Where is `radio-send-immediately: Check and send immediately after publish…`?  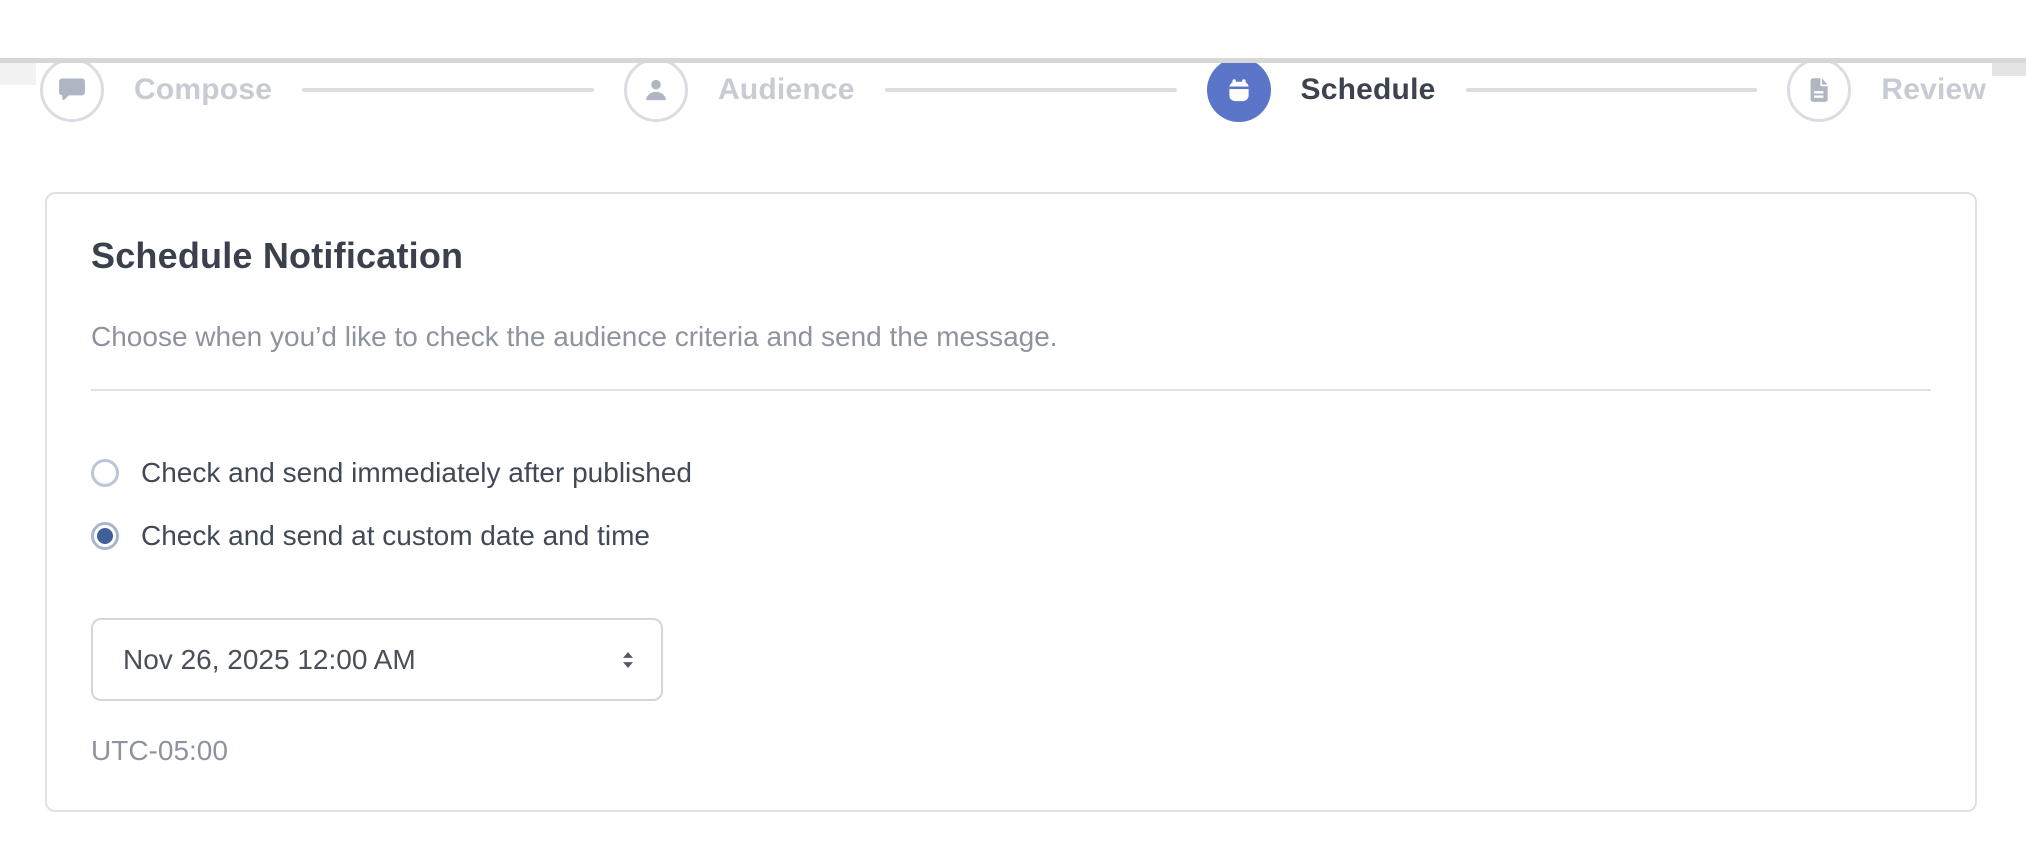 radio-send-immediately: Check and send immediately after publish… is located at coordinates (1011, 473).